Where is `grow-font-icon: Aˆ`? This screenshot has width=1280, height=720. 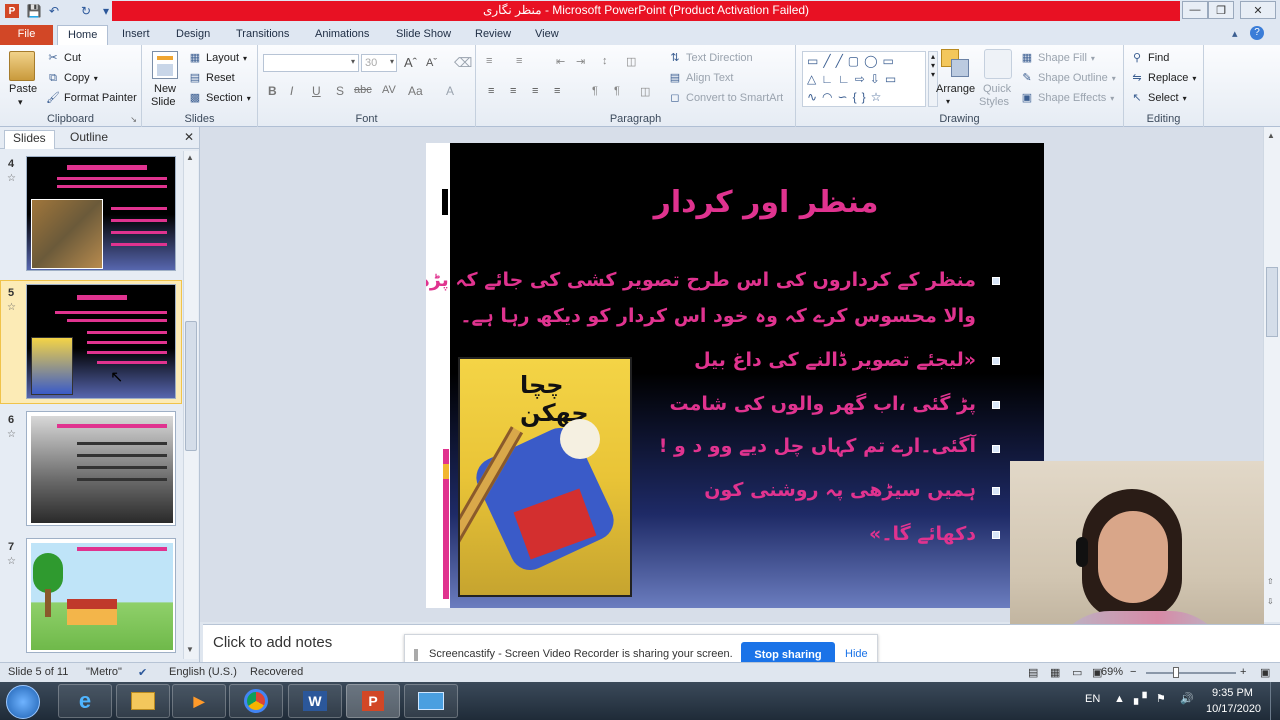 grow-font-icon: Aˆ is located at coordinates (410, 62).